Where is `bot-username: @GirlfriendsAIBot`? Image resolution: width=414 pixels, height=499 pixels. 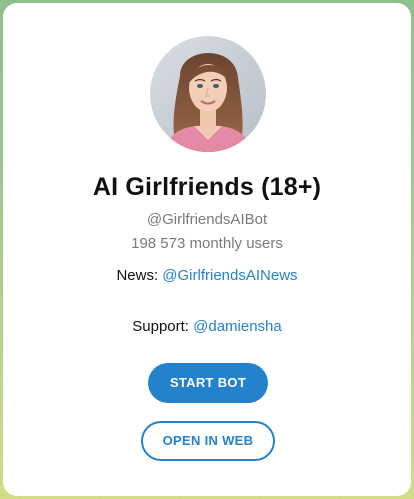
bot-username: @GirlfriendsAIBot is located at coordinates (207, 219).